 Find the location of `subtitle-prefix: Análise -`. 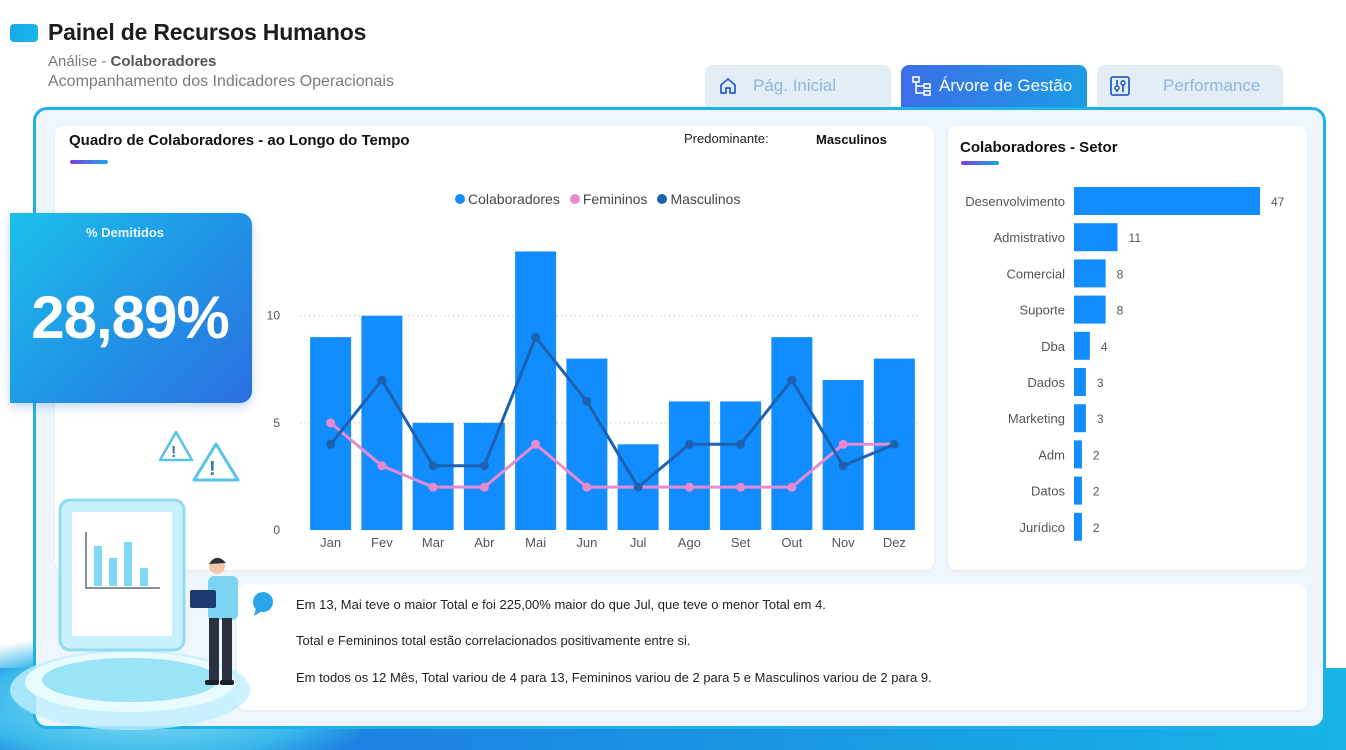

subtitle-prefix: Análise - is located at coordinates (79, 61).